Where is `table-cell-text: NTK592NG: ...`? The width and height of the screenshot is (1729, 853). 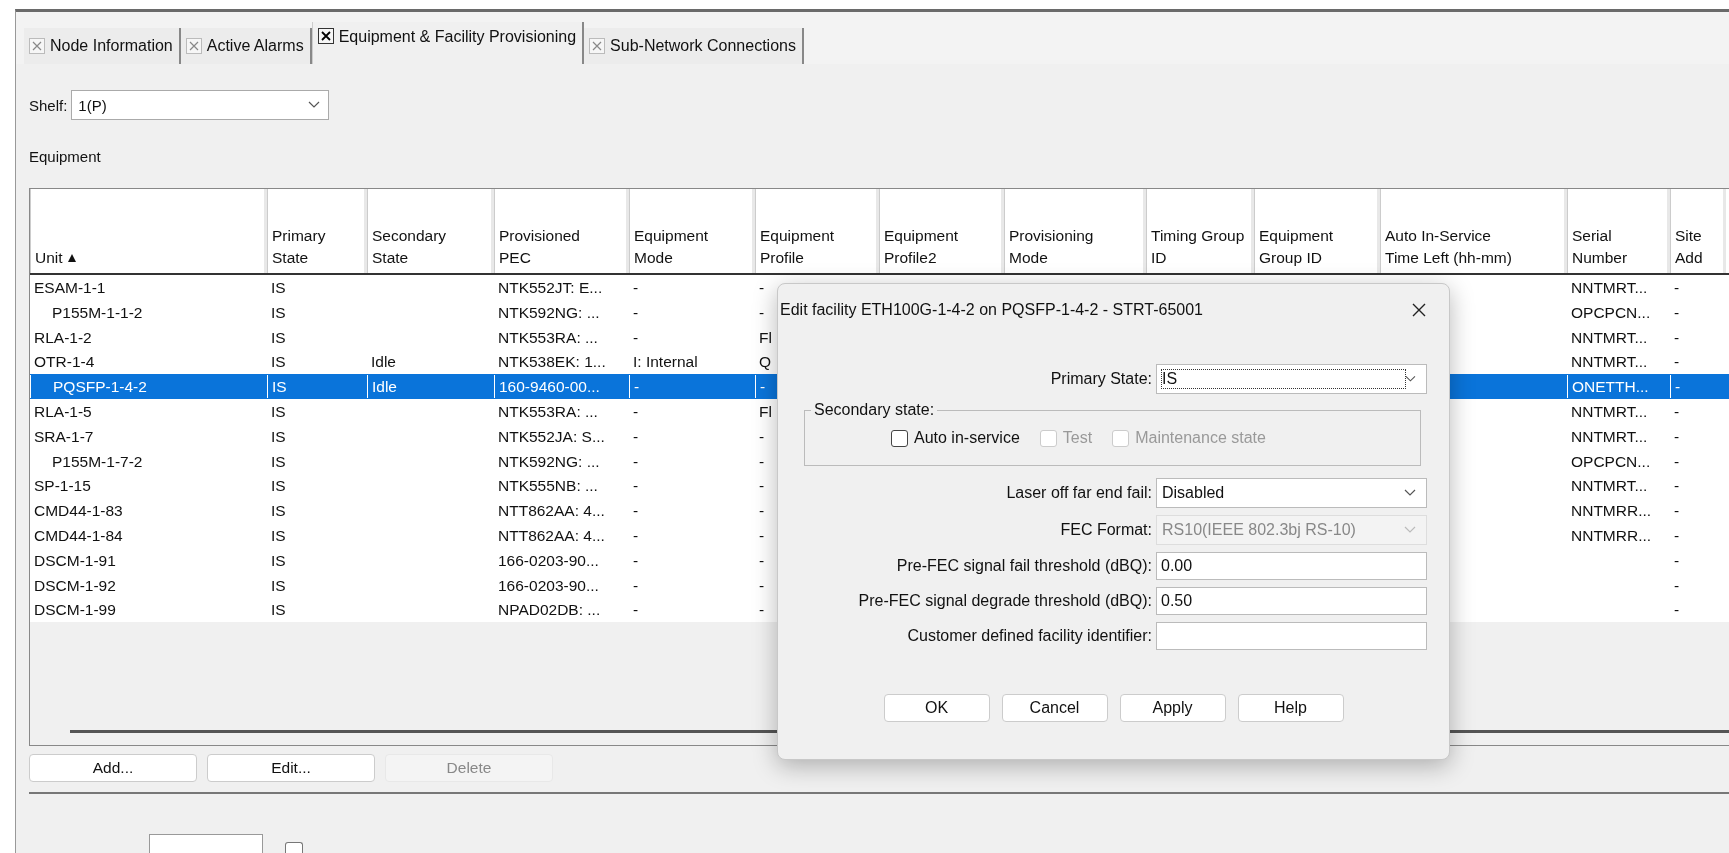
table-cell-text: NTK592NG: ... is located at coordinates (548, 461).